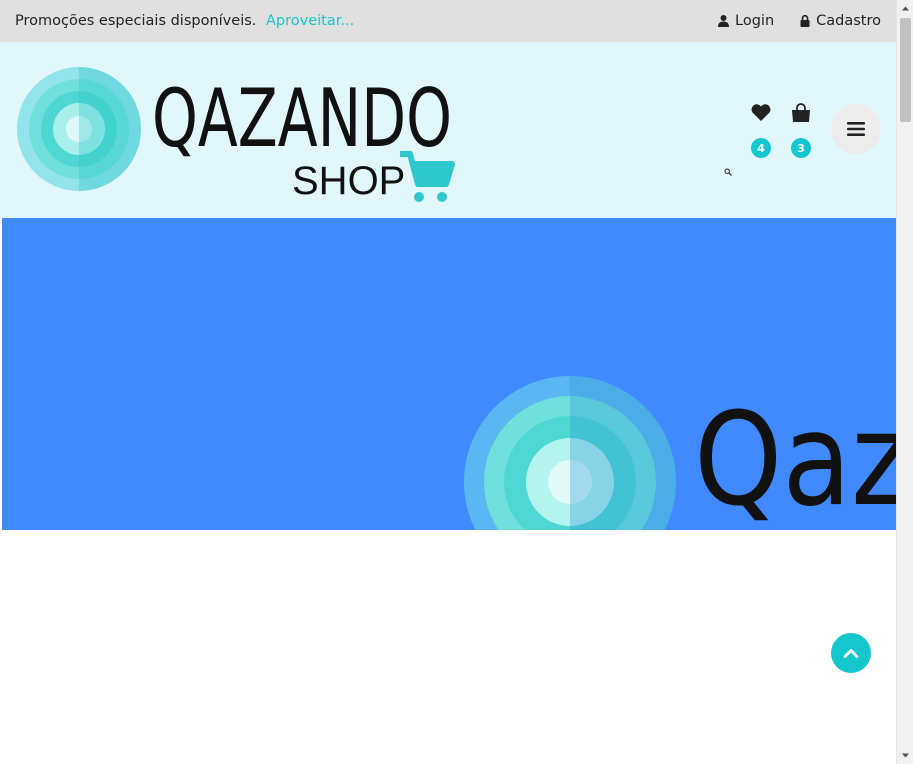  I want to click on page-scrollbar, so click(904, 382).